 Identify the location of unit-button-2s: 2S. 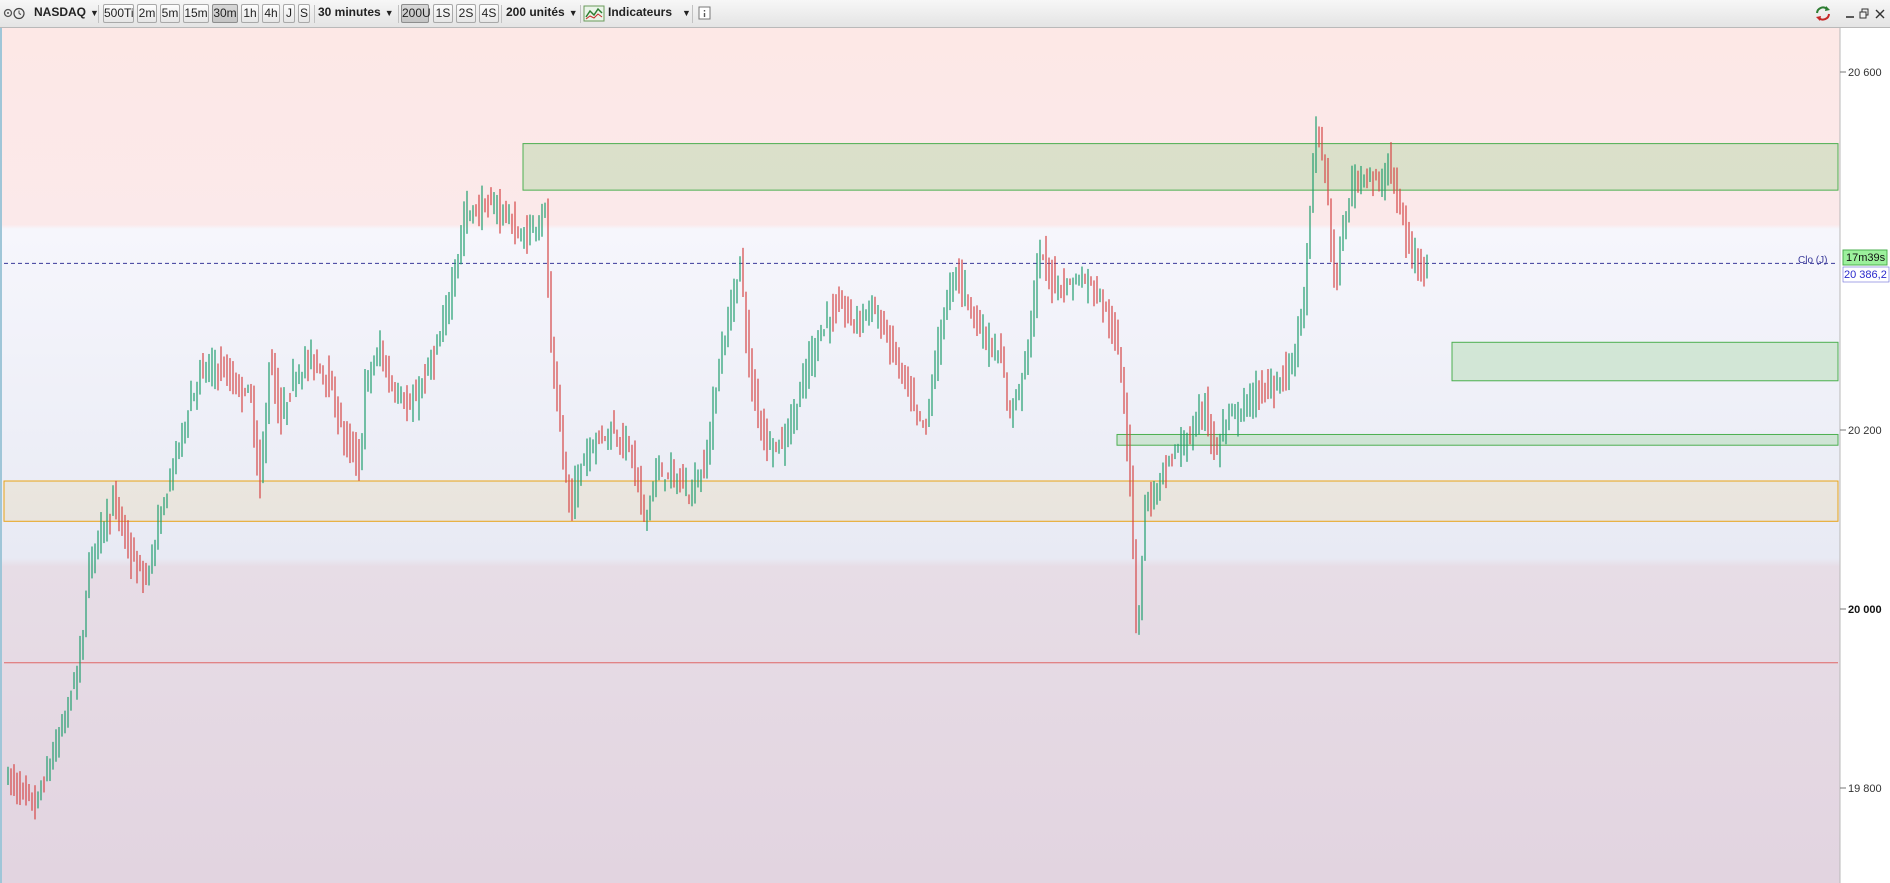
(466, 13).